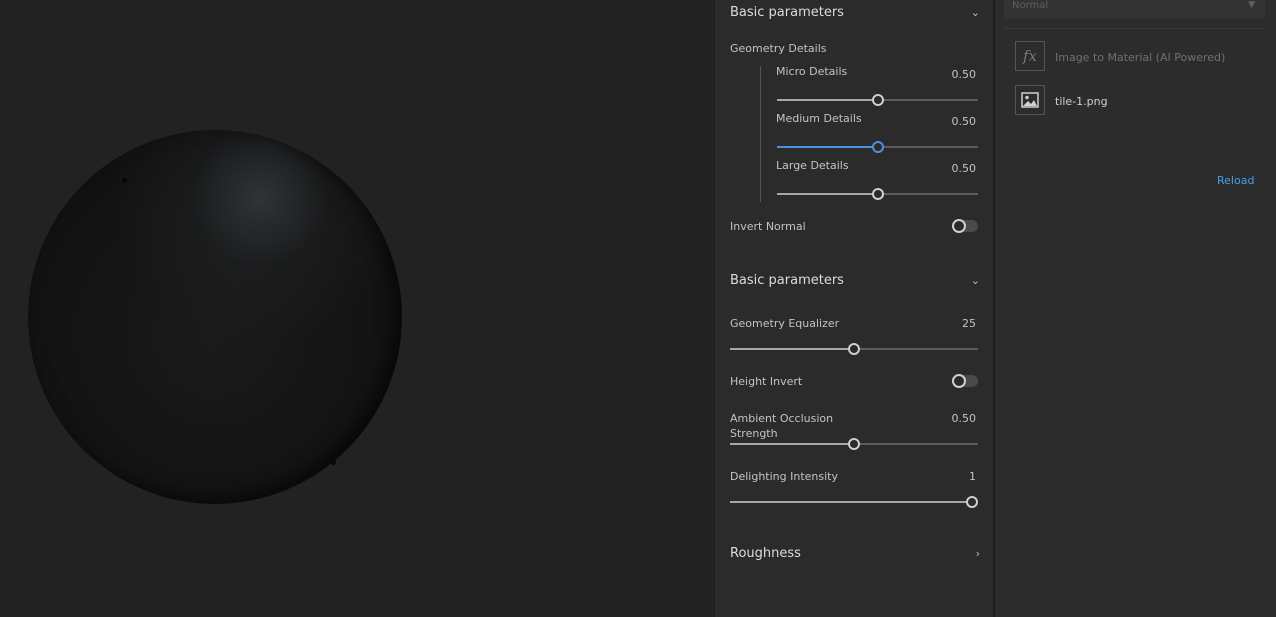 The image size is (1276, 617). What do you see at coordinates (854, 502) in the screenshot?
I see `delighting-intensity-slider` at bounding box center [854, 502].